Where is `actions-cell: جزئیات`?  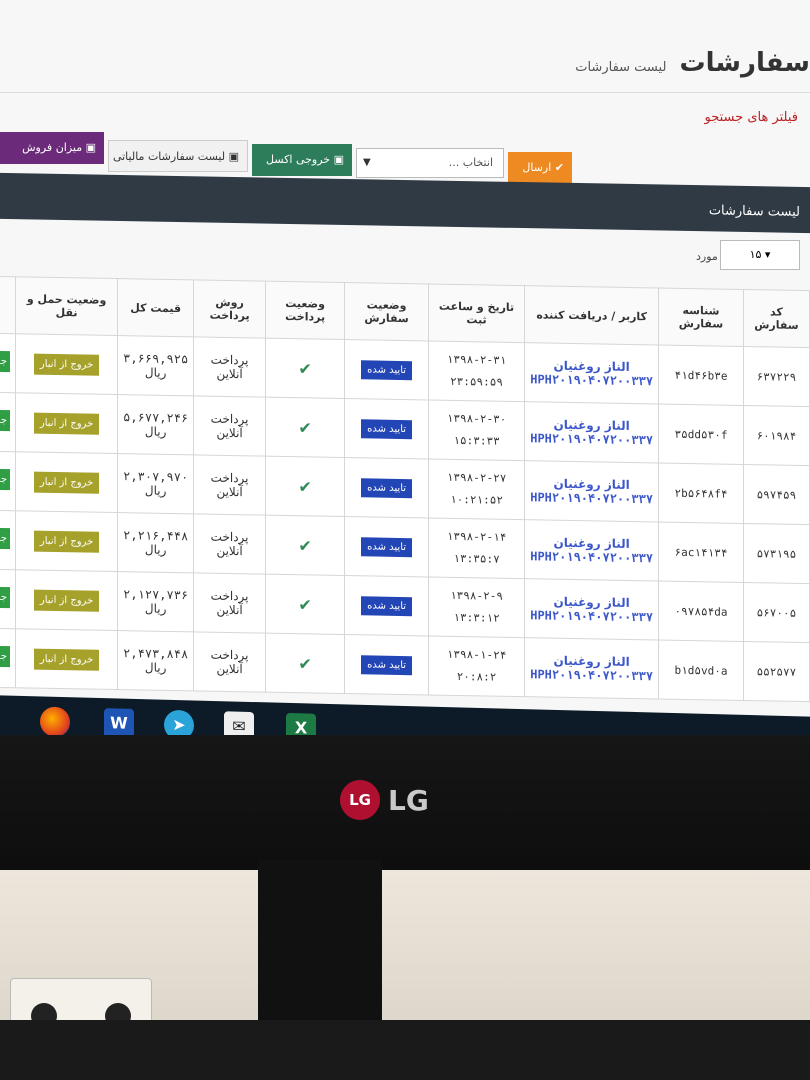 actions-cell: جزئیات is located at coordinates (8, 422).